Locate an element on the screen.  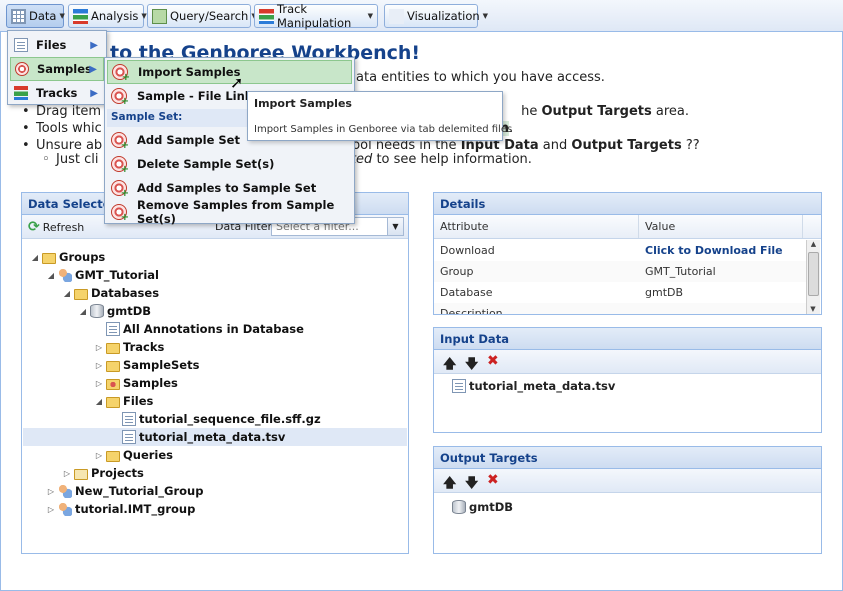
visualization-menu-label: Visualization is located at coordinates (443, 16).